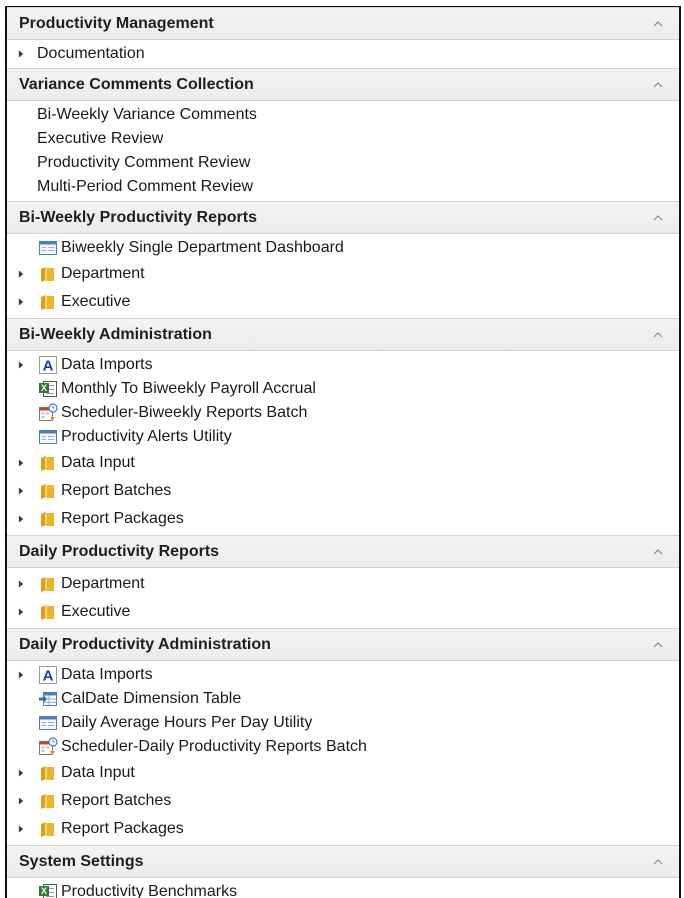  Describe the element at coordinates (48, 699) in the screenshot. I see `table-import-icon` at that location.